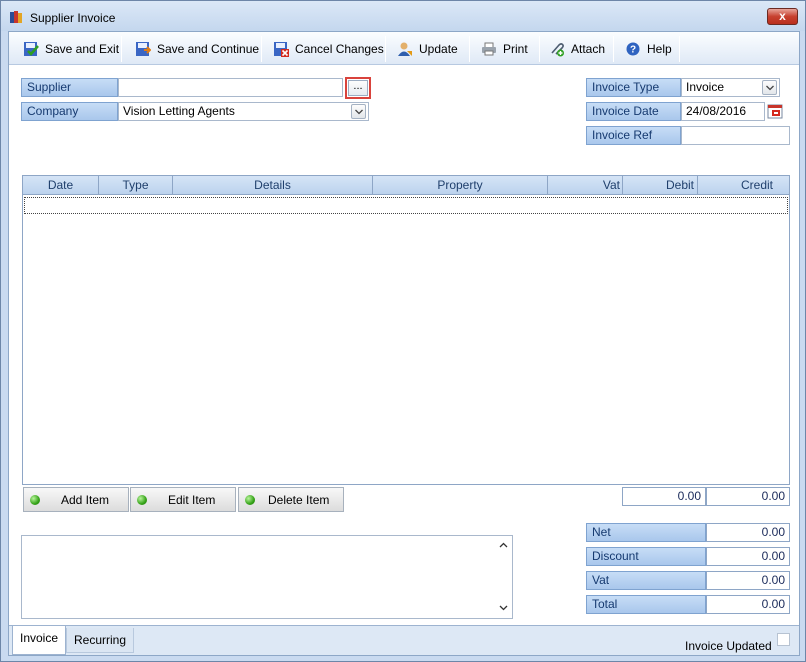 Image resolution: width=806 pixels, height=662 pixels. I want to click on discount-label: Discount, so click(646, 556).